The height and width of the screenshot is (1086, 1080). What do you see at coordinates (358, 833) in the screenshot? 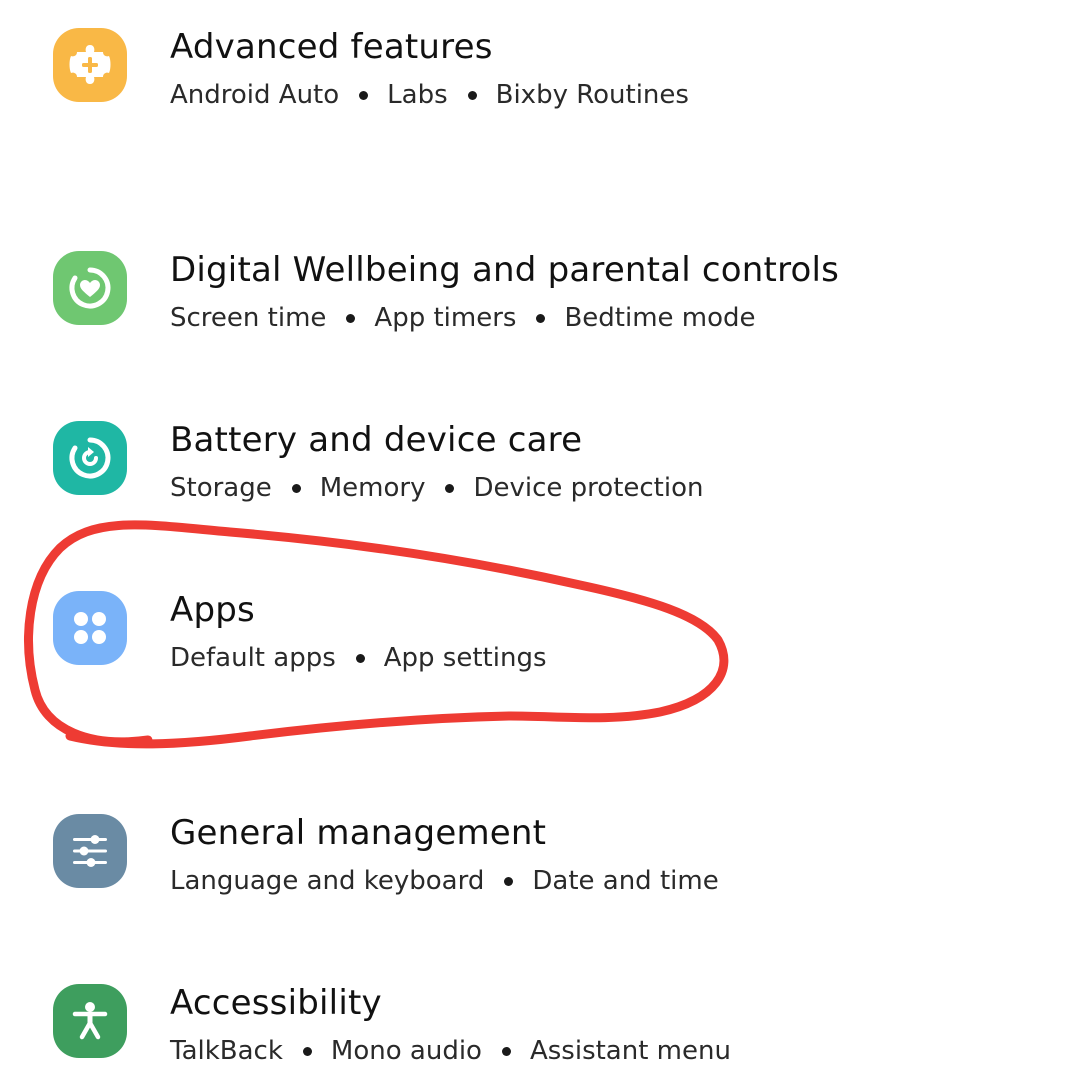
I see `settings-item-title: General management` at bounding box center [358, 833].